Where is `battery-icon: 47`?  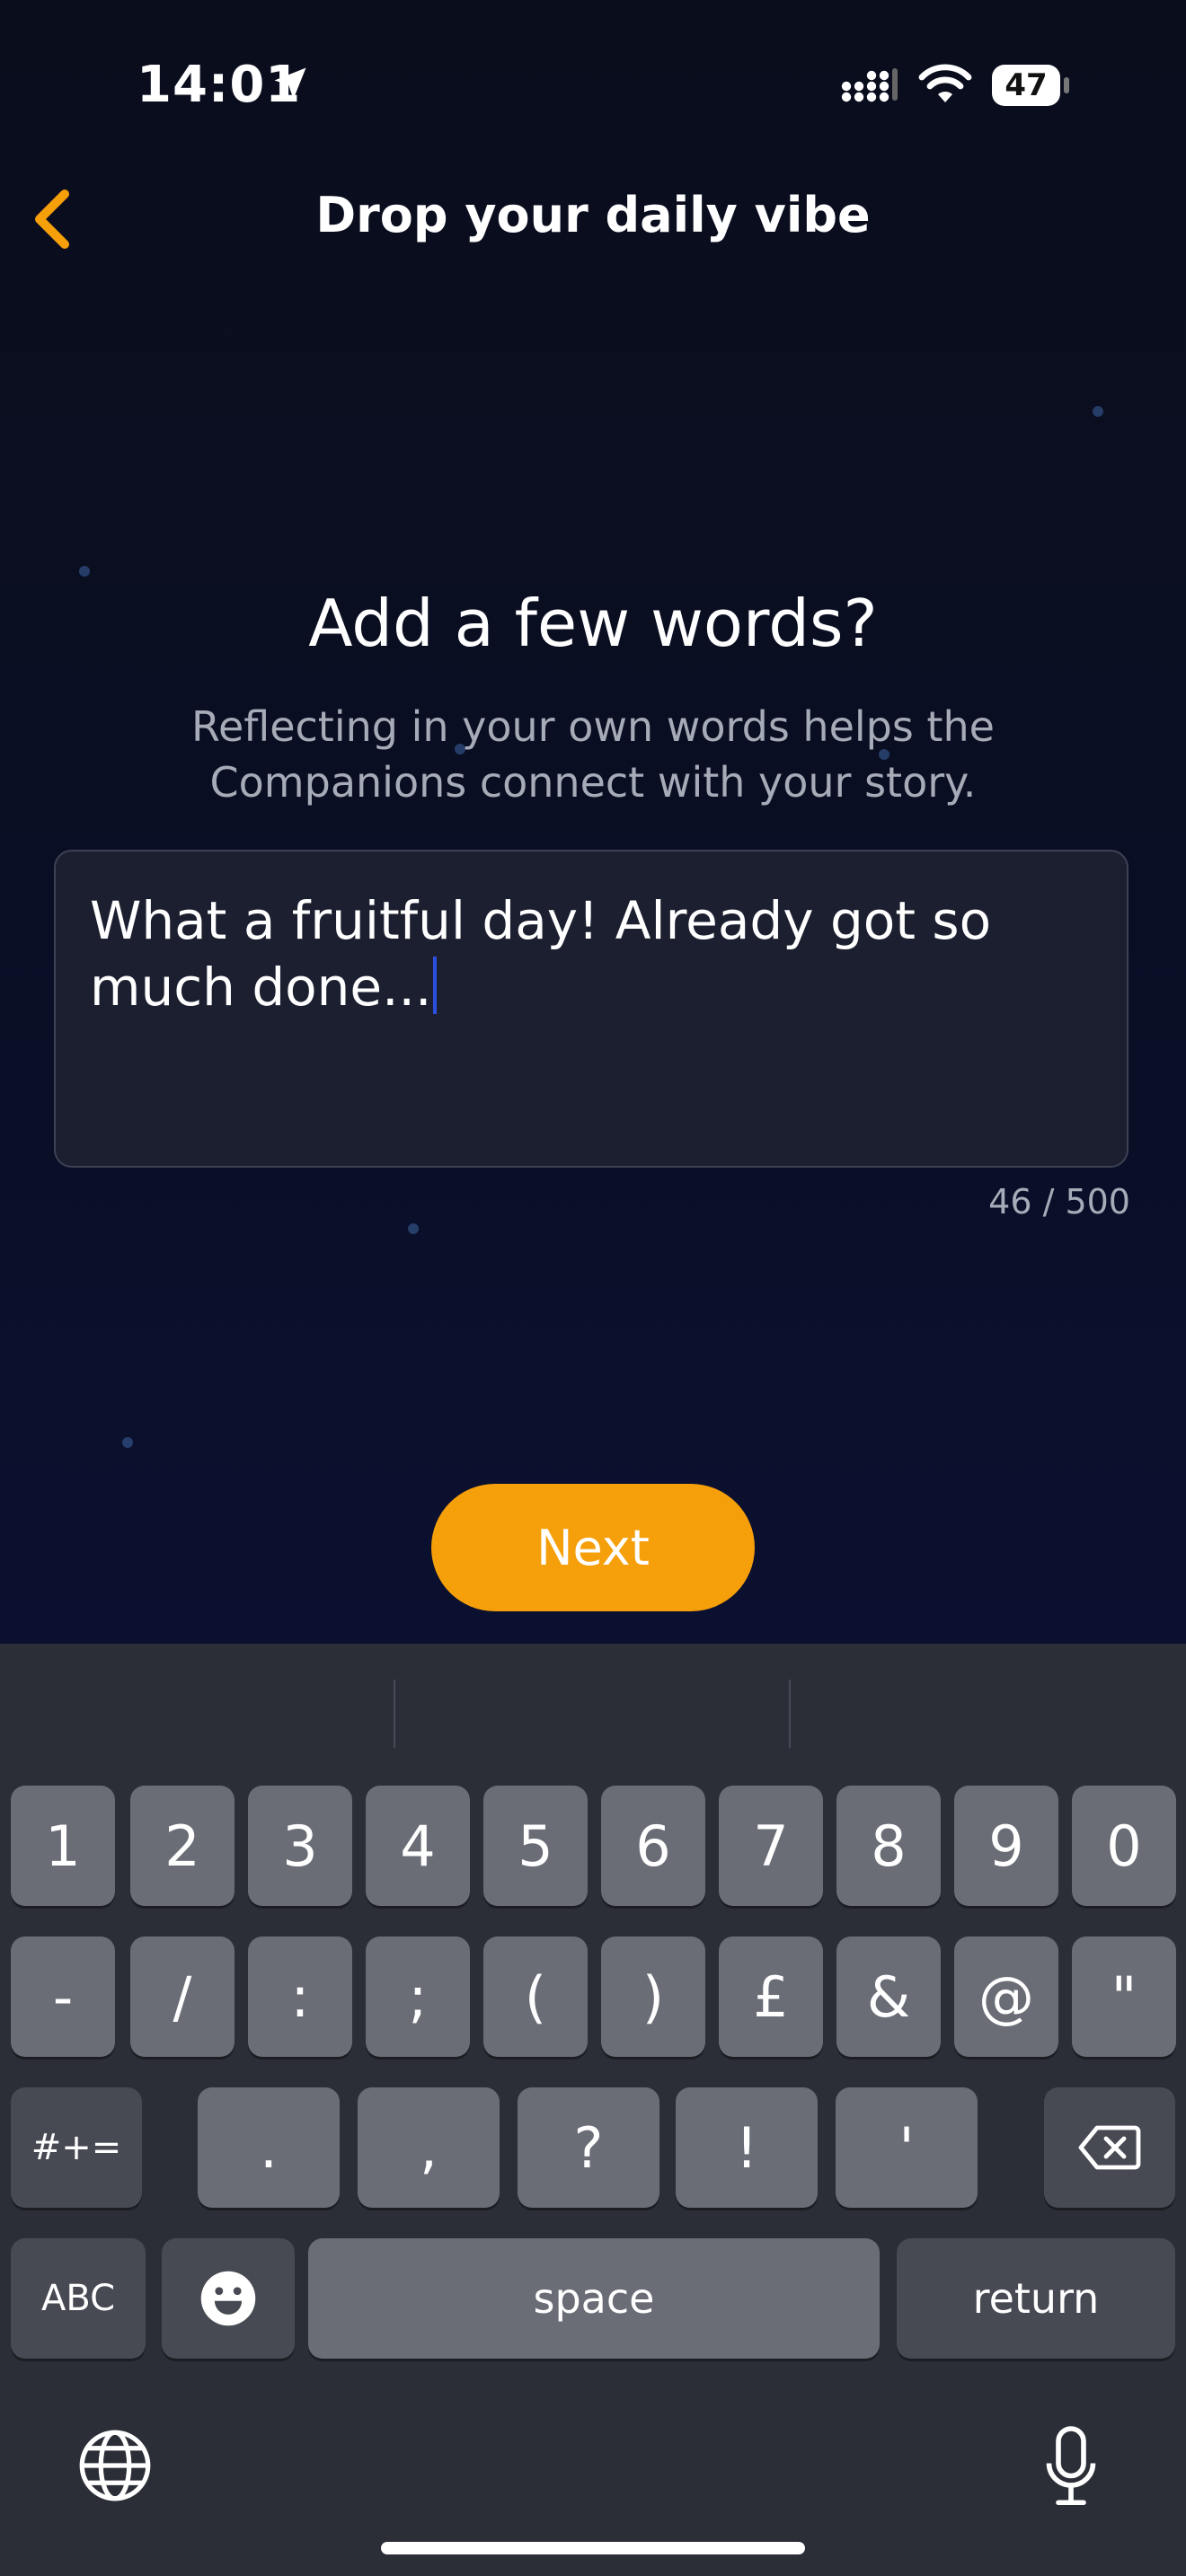 battery-icon: 47 is located at coordinates (1031, 85).